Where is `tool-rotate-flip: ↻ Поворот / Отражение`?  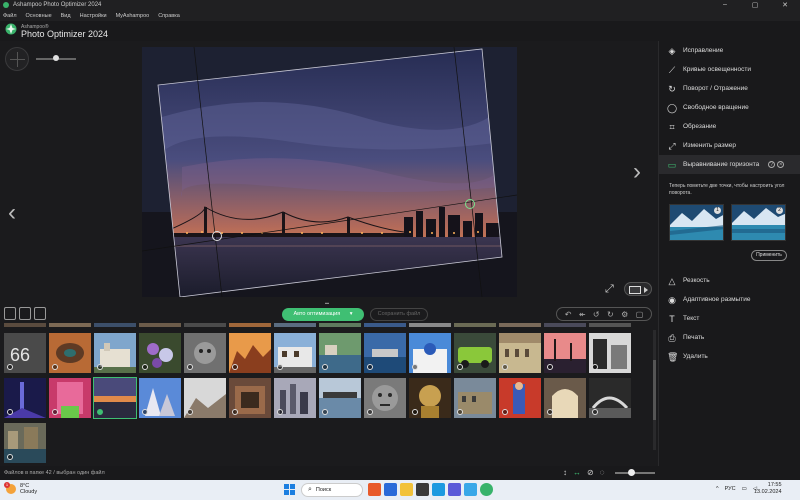 tool-rotate-flip: ↻ Поворот / Отражение is located at coordinates (729, 88).